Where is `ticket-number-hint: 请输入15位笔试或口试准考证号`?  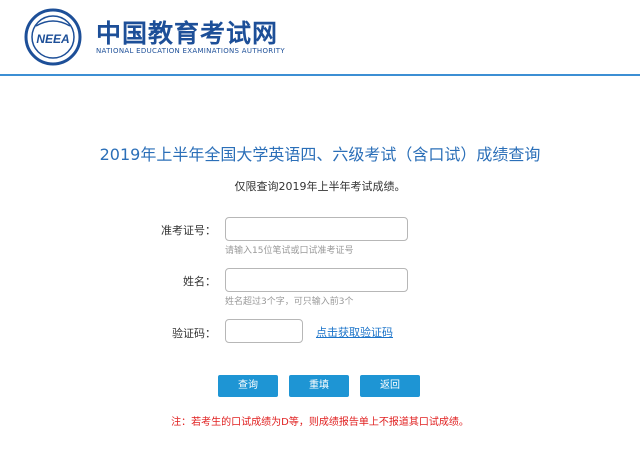 ticket-number-hint: 请输入15位笔试或口试准考证号 is located at coordinates (289, 251).